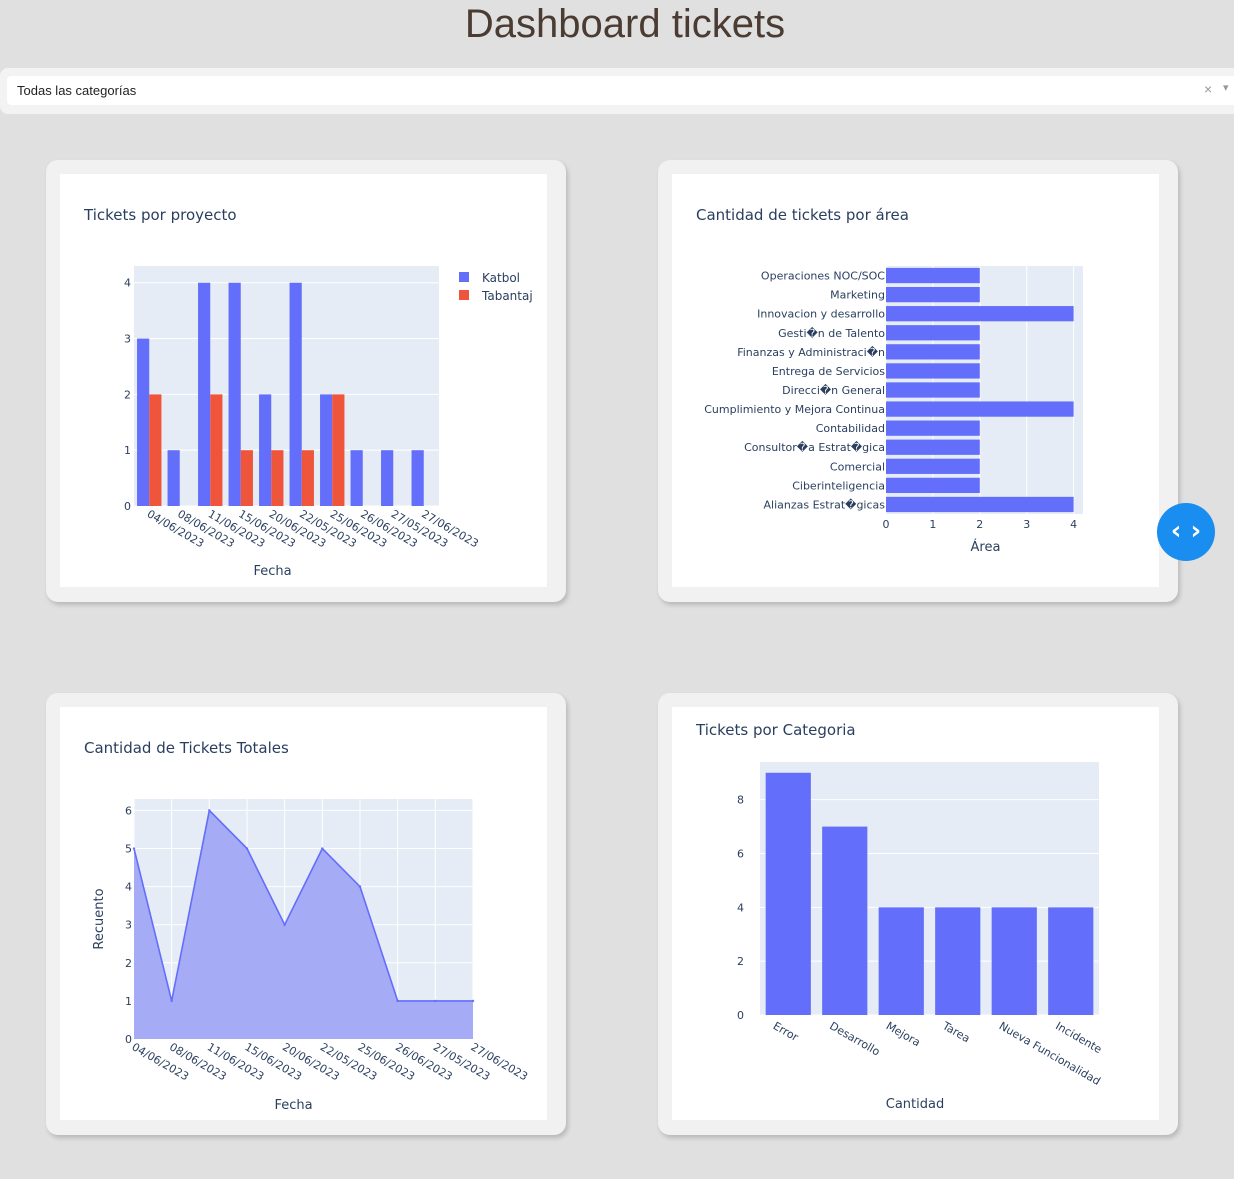 This screenshot has width=1234, height=1179. What do you see at coordinates (625, 24) in the screenshot?
I see `page-title: Dashboard tickets` at bounding box center [625, 24].